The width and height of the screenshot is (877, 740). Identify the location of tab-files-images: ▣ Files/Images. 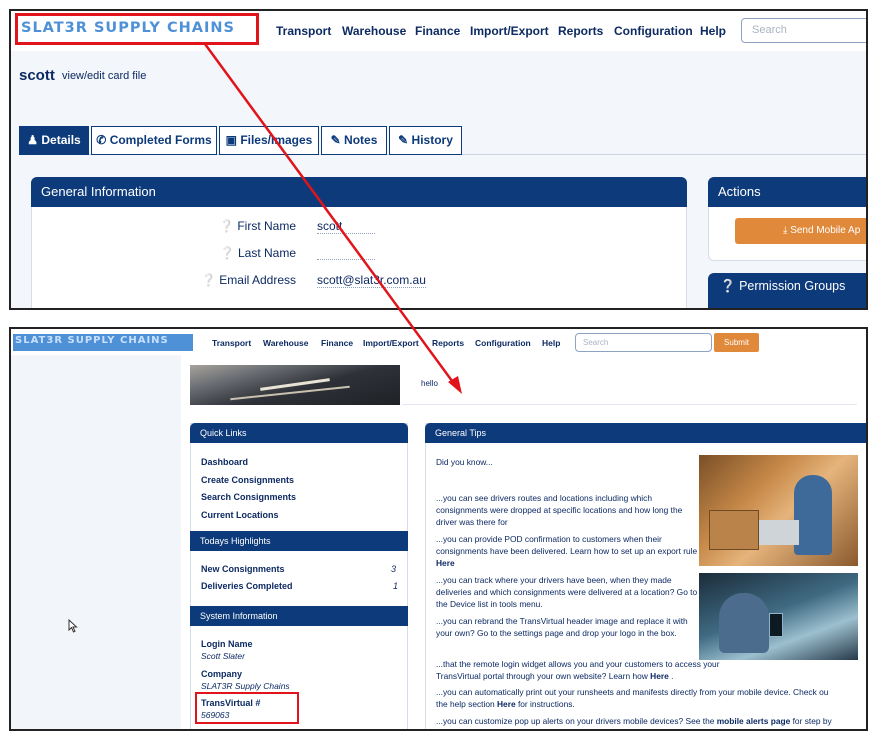
(269, 140).